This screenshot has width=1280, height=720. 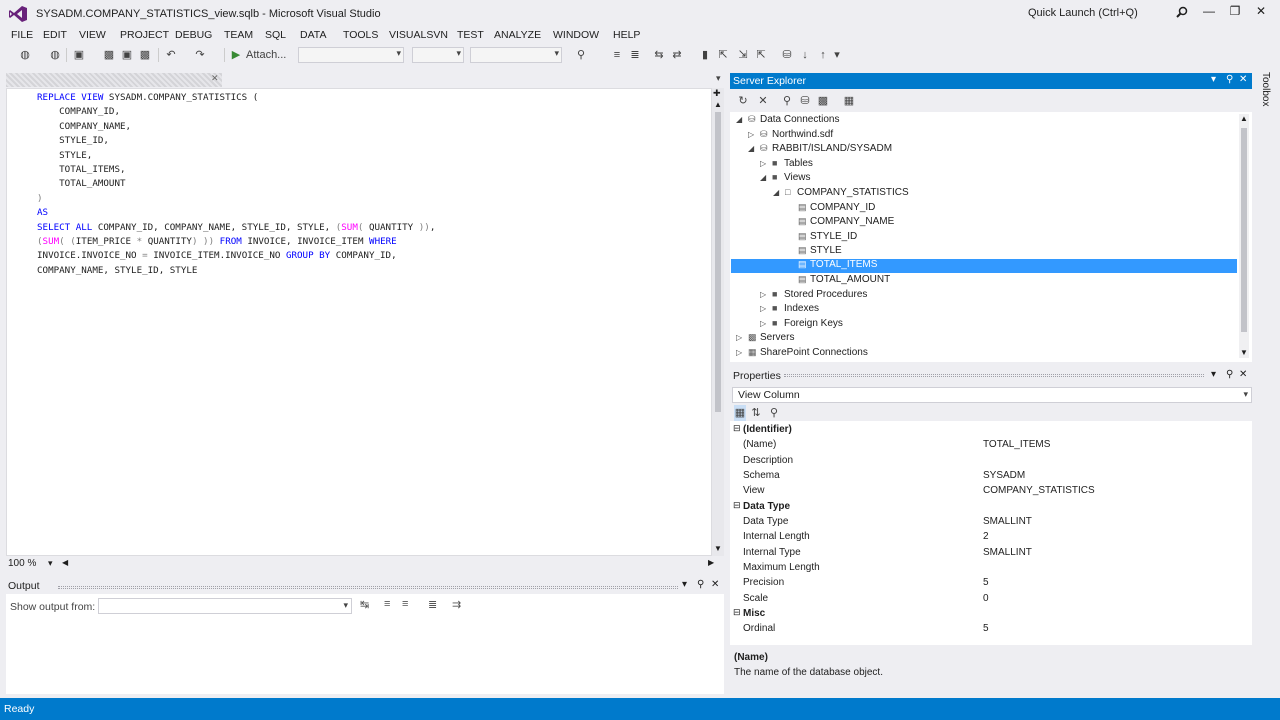 What do you see at coordinates (991, 460) in the screenshot?
I see `property-row: Description` at bounding box center [991, 460].